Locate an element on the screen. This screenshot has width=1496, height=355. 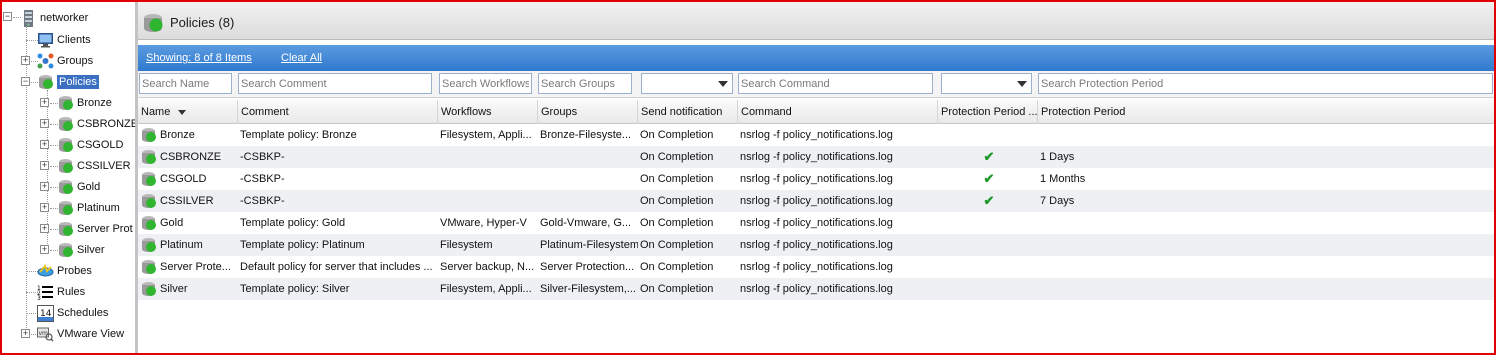
protection-period-select is located at coordinates (986, 83).